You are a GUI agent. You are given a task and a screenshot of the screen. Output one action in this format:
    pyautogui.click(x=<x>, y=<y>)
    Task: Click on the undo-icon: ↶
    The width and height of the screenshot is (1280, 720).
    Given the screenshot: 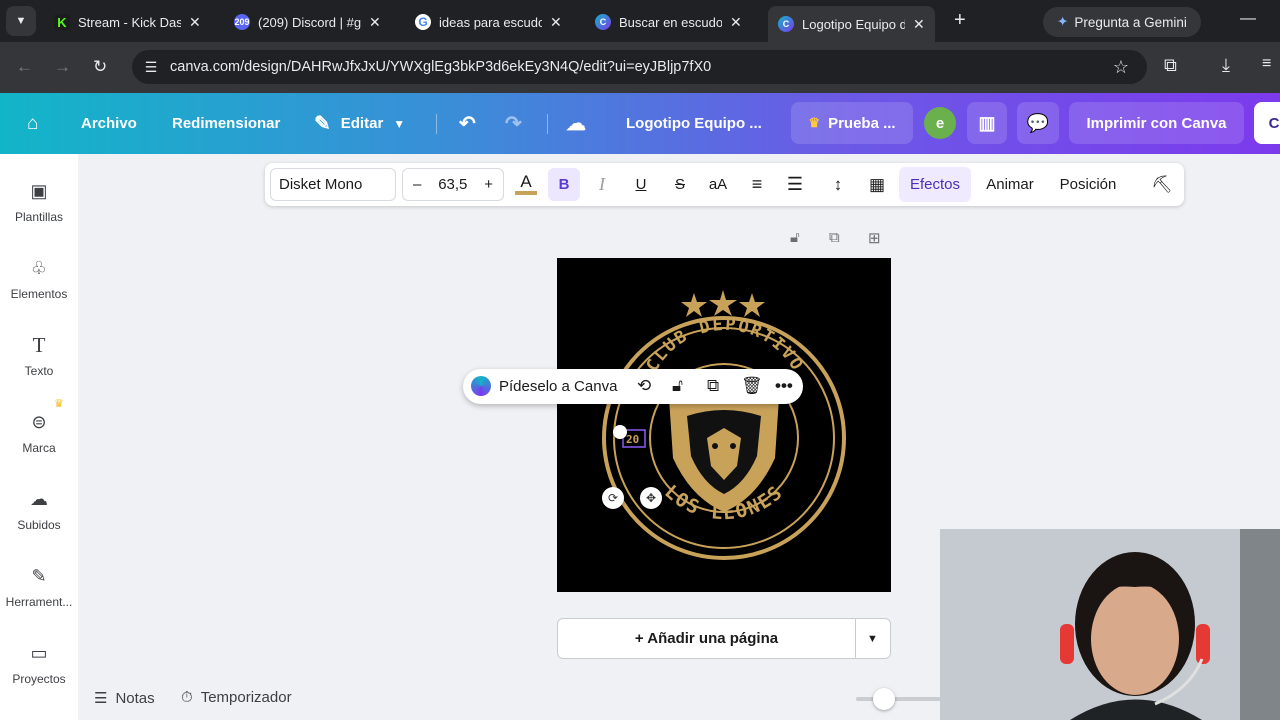 What is the action you would take?
    pyautogui.click(x=467, y=123)
    